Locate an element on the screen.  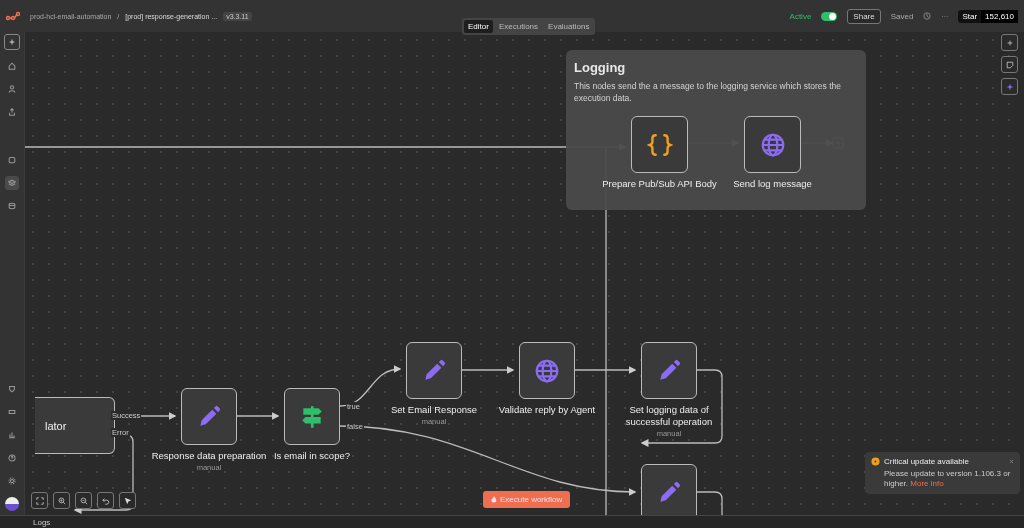
node-title: lator is located at coordinates (56, 425).